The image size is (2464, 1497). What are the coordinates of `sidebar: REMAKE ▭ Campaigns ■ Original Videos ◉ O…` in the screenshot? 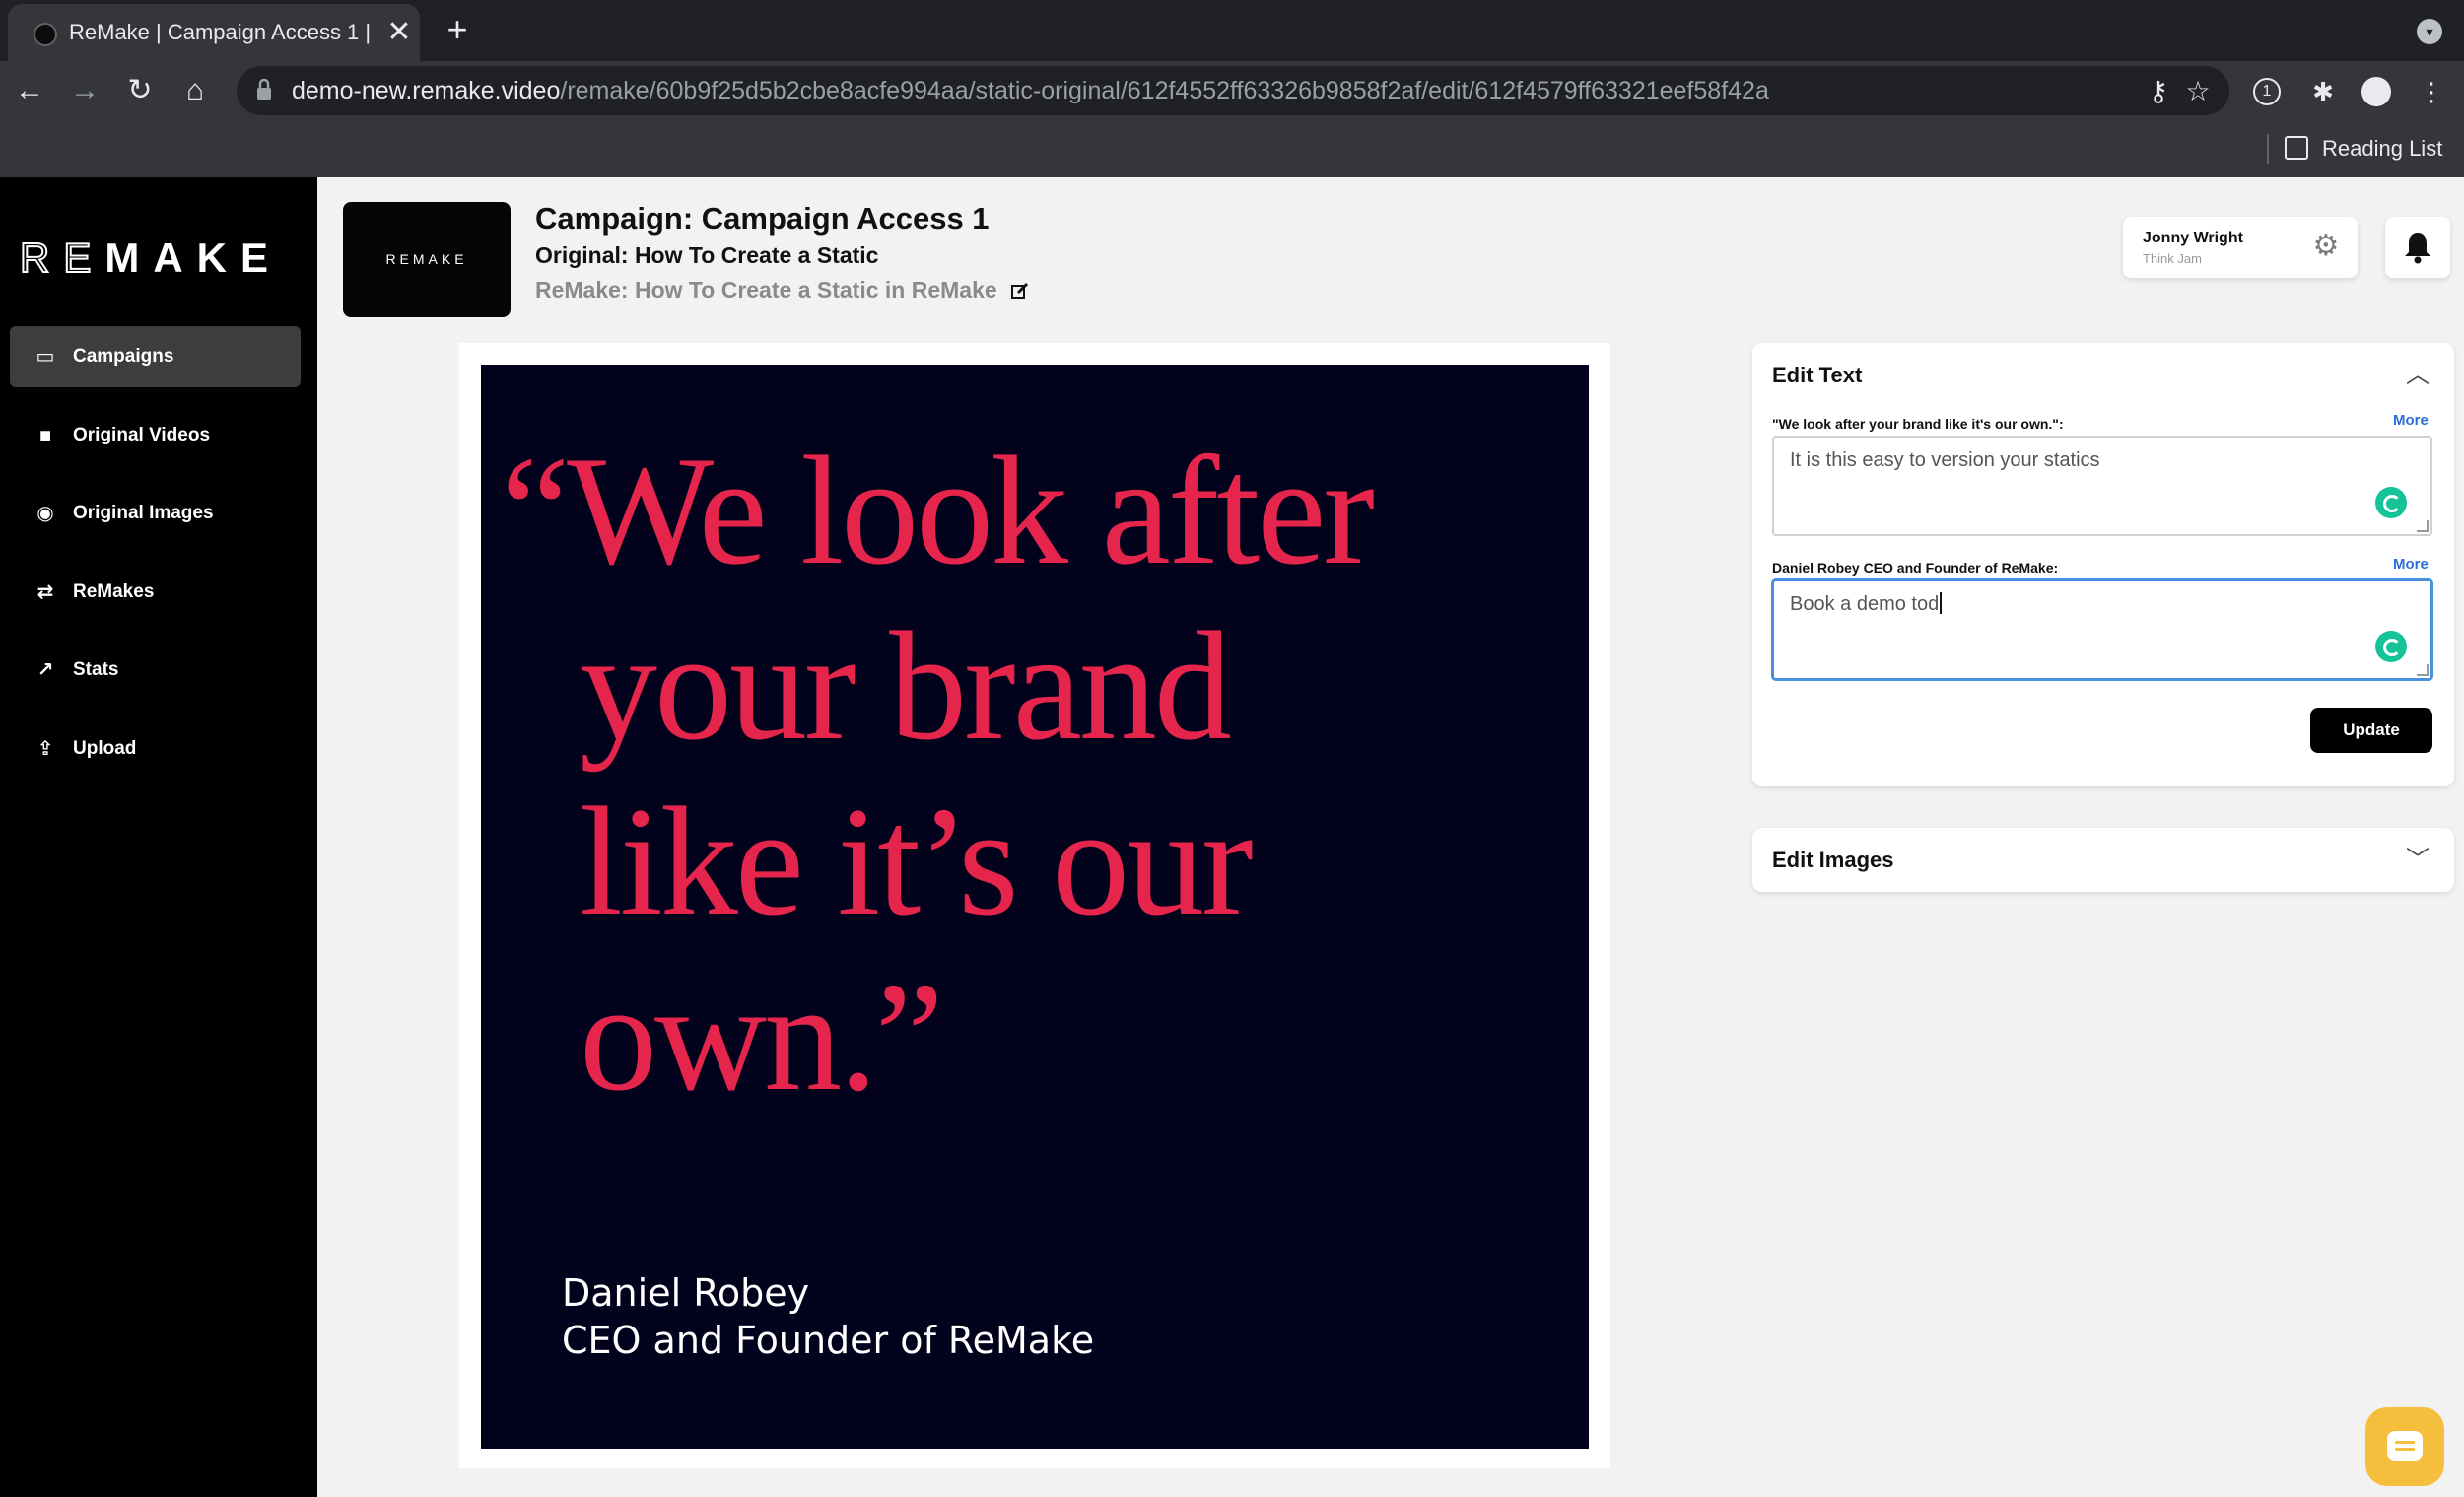 It's located at (158, 837).